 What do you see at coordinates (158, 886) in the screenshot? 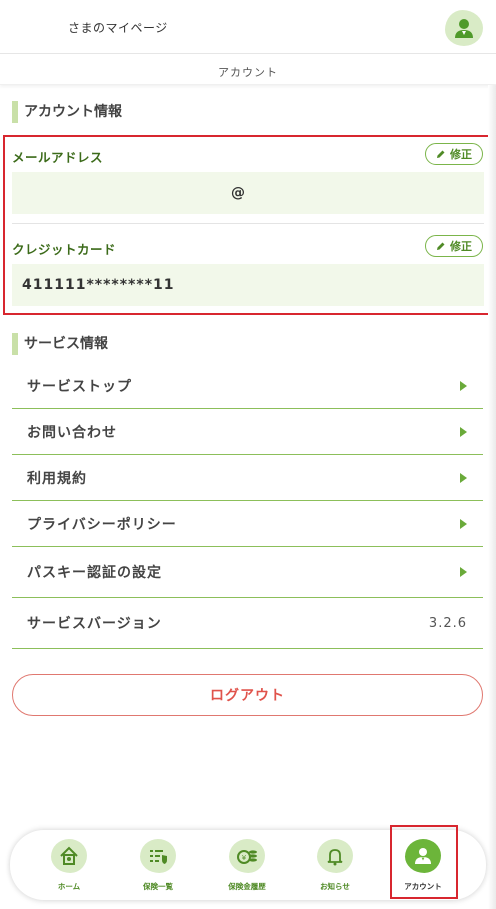
I see `tab-label: 保険一覧` at bounding box center [158, 886].